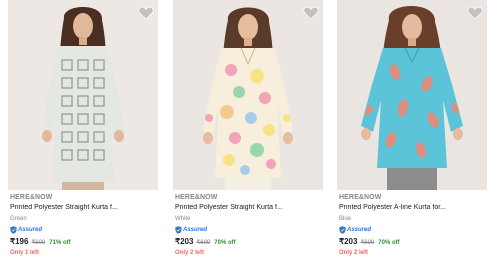 This screenshot has width=500, height=262. What do you see at coordinates (345, 219) in the screenshot?
I see `product-color: Blue` at bounding box center [345, 219].